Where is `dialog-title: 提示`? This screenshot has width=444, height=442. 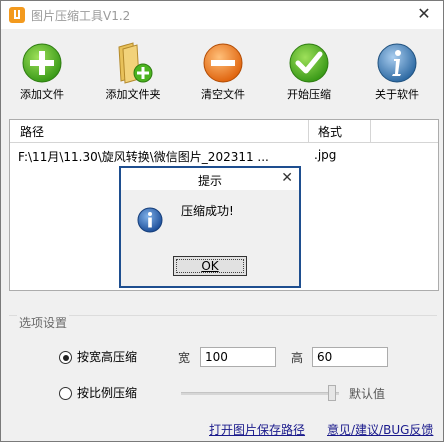
dialog-title: 提示 is located at coordinates (209, 181).